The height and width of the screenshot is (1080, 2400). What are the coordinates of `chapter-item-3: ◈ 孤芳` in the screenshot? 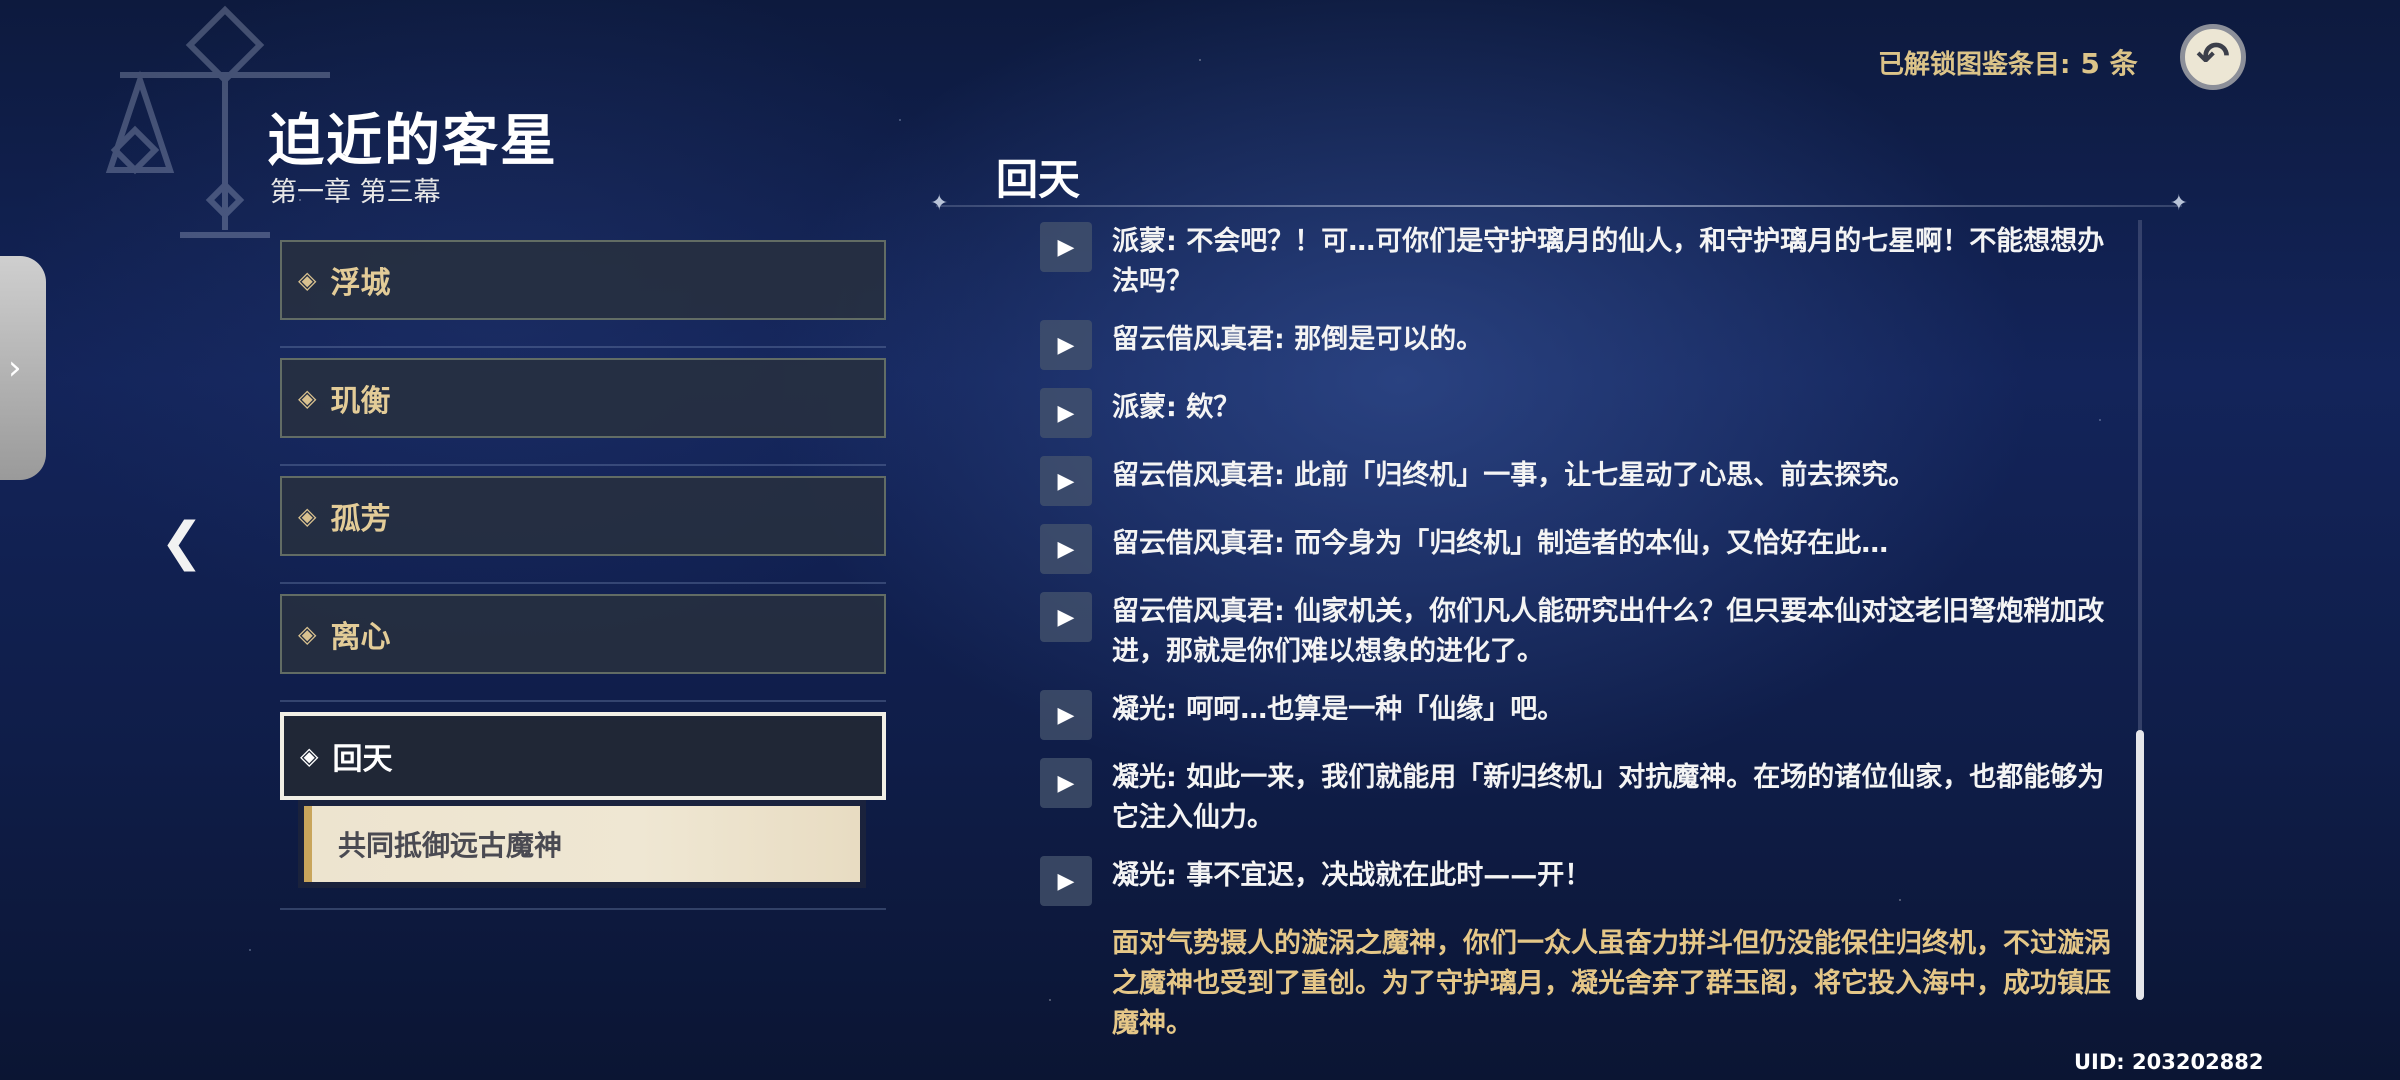 It's located at (583, 516).